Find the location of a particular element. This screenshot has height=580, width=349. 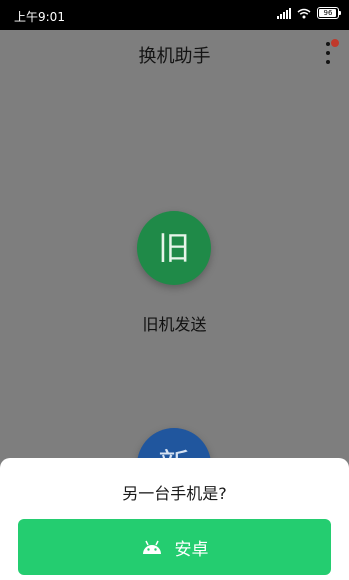

battery-icon: 96 is located at coordinates (329, 13).